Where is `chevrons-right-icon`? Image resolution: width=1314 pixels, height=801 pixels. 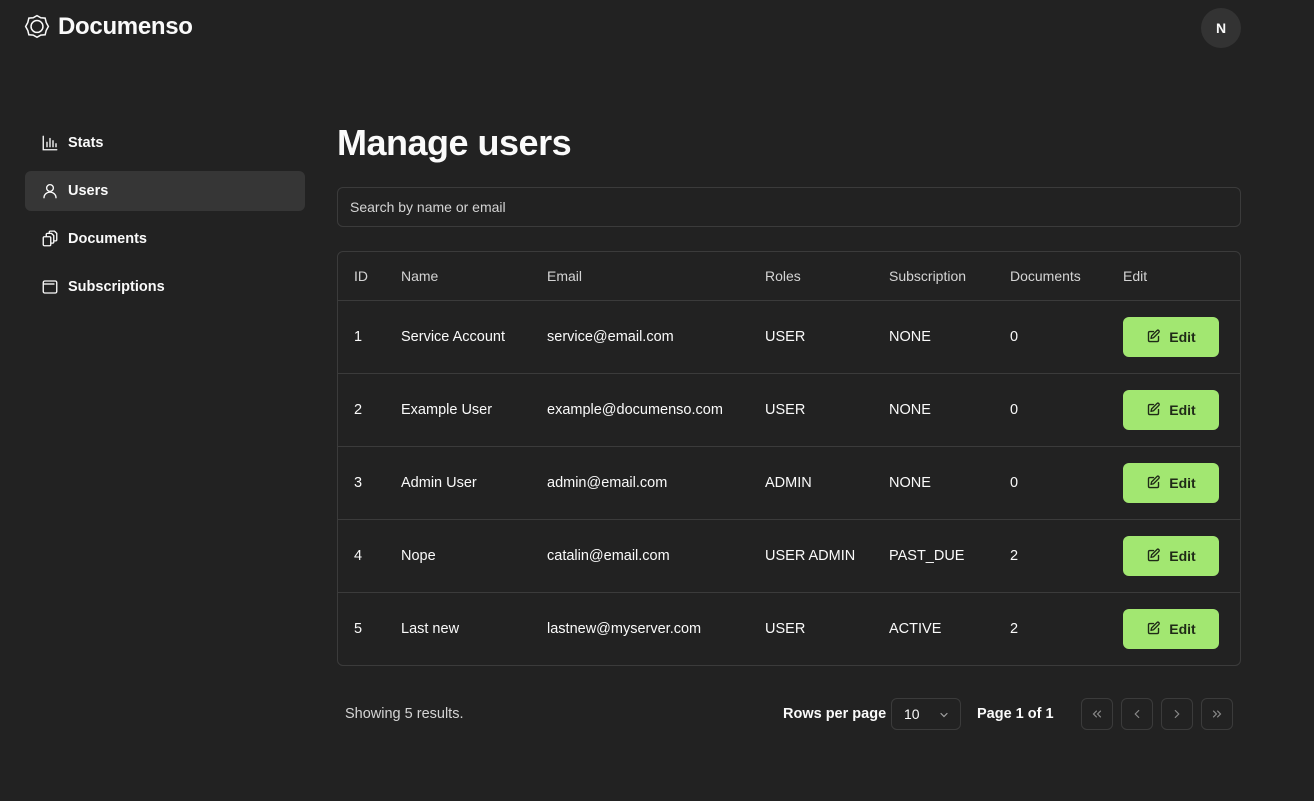
chevrons-right-icon is located at coordinates (1217, 714).